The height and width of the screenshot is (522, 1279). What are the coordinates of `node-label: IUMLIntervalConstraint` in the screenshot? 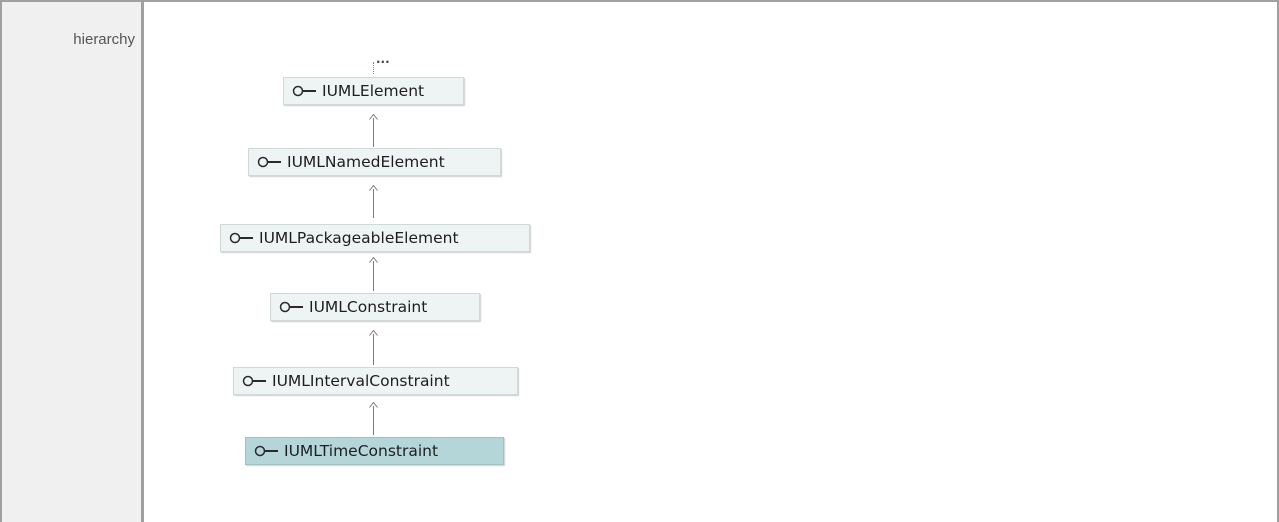 It's located at (361, 381).